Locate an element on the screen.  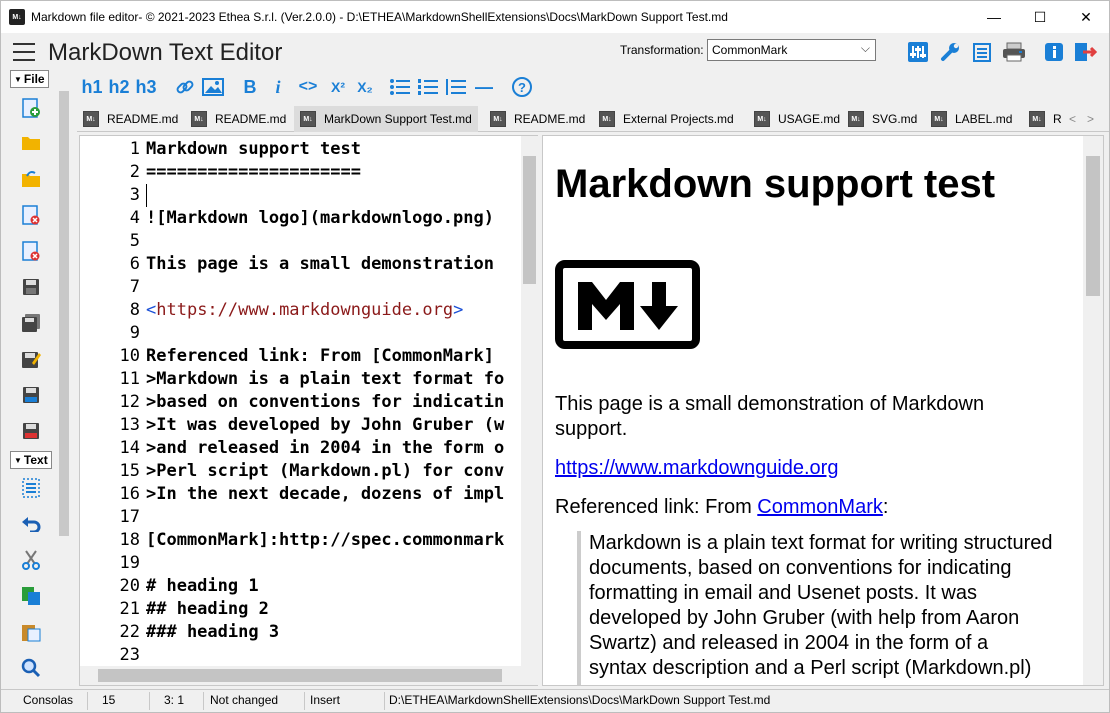
transformation-select: CommonMark ⌵ is located at coordinates (791, 50).